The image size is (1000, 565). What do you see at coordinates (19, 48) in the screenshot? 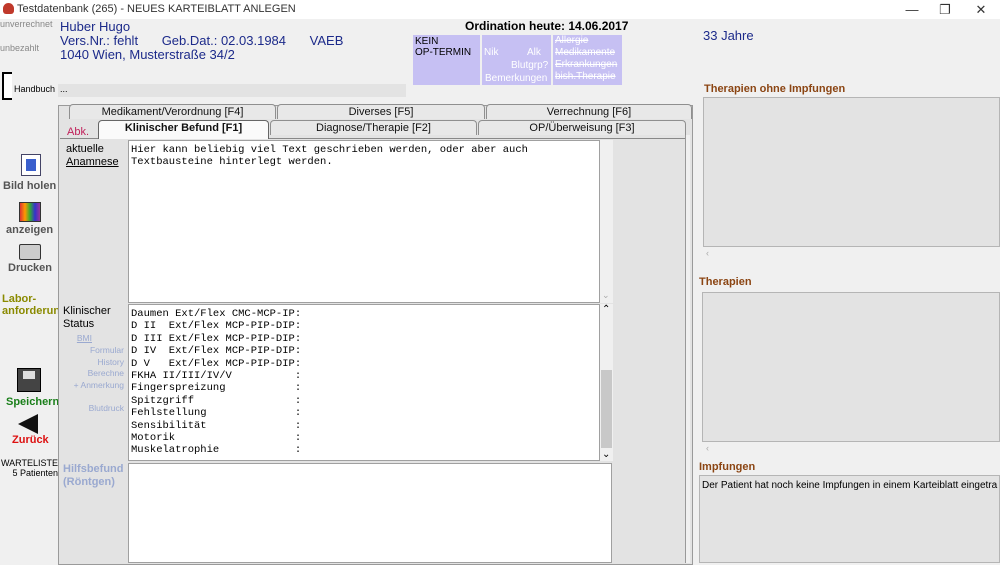
I see `sidebar-unbezahlt: unbezahlt` at bounding box center [19, 48].